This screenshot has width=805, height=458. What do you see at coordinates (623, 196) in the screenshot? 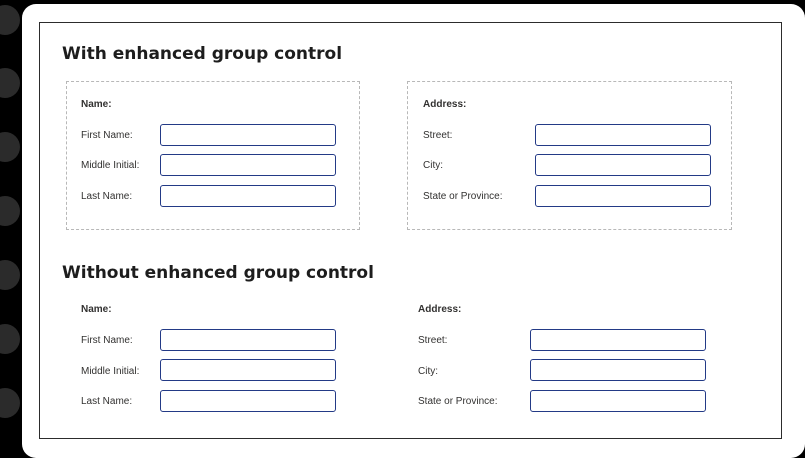
I see `enhanced-state-input` at bounding box center [623, 196].